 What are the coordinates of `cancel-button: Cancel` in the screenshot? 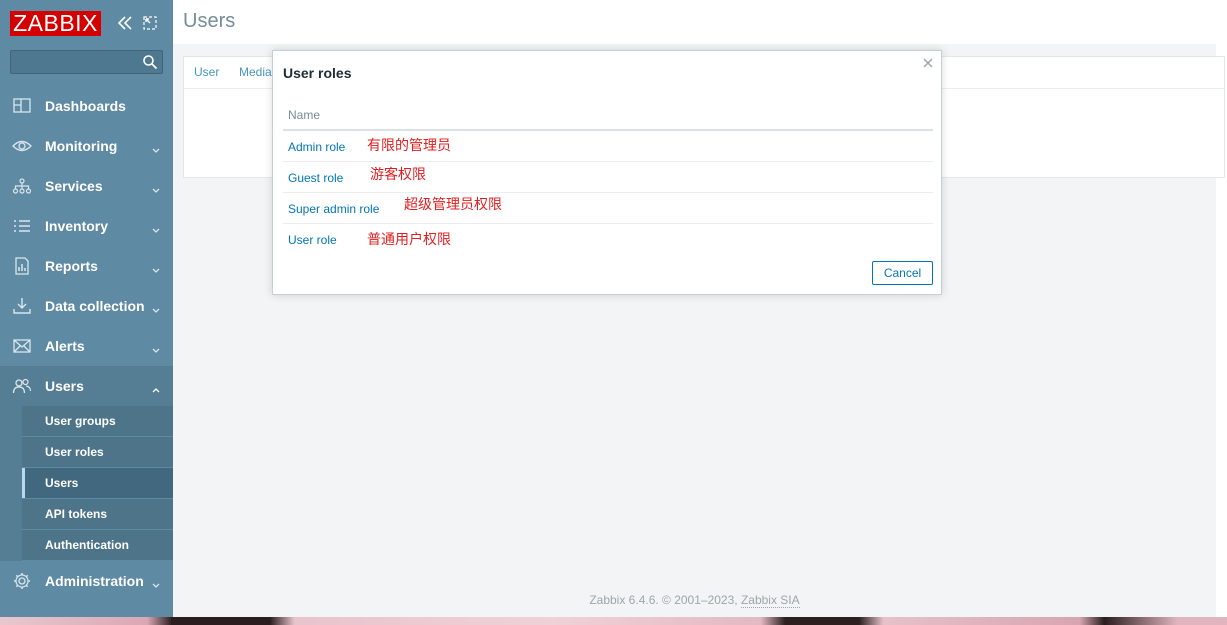 It's located at (902, 273).